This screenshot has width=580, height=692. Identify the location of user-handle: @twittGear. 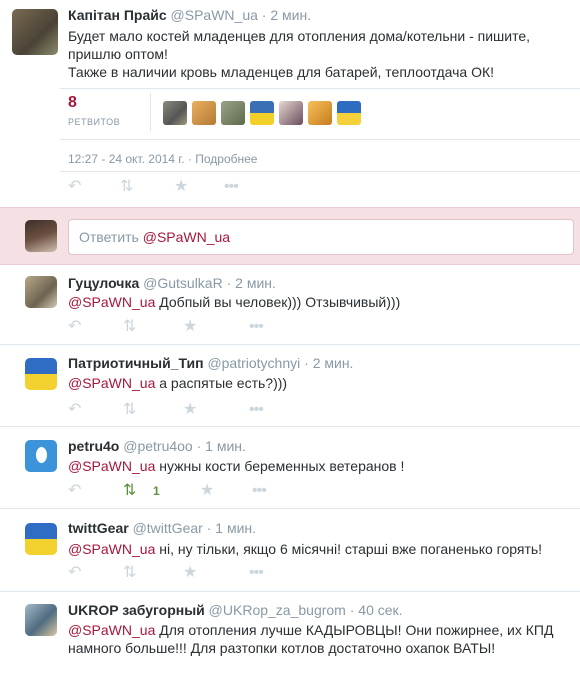
(168, 528).